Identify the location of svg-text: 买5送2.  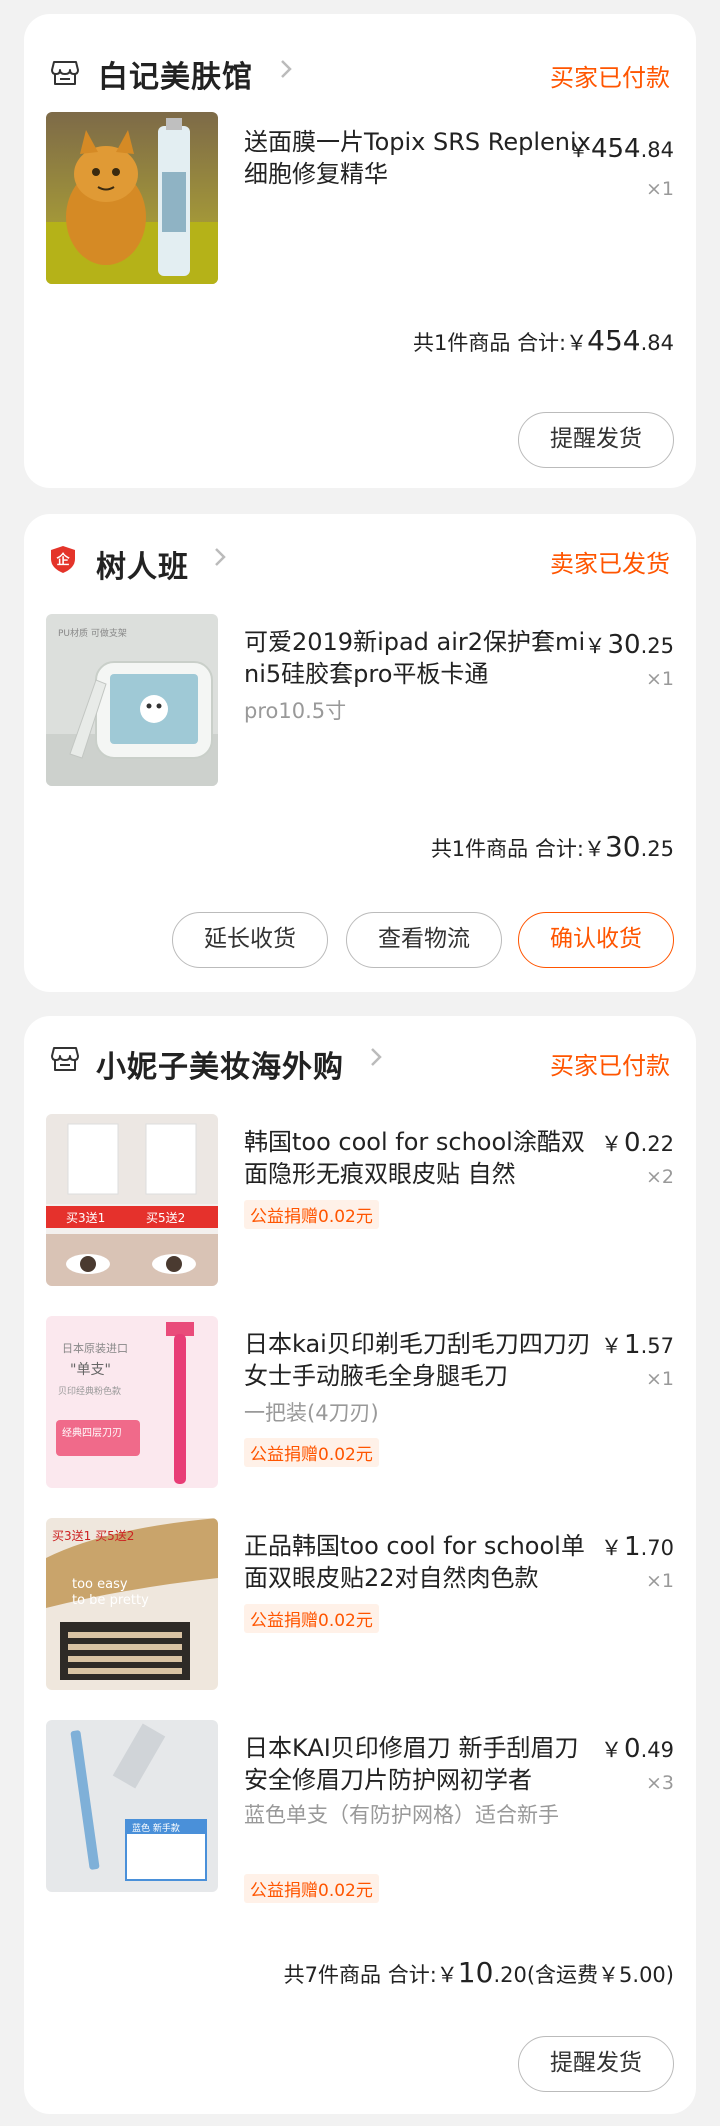
(165, 1217).